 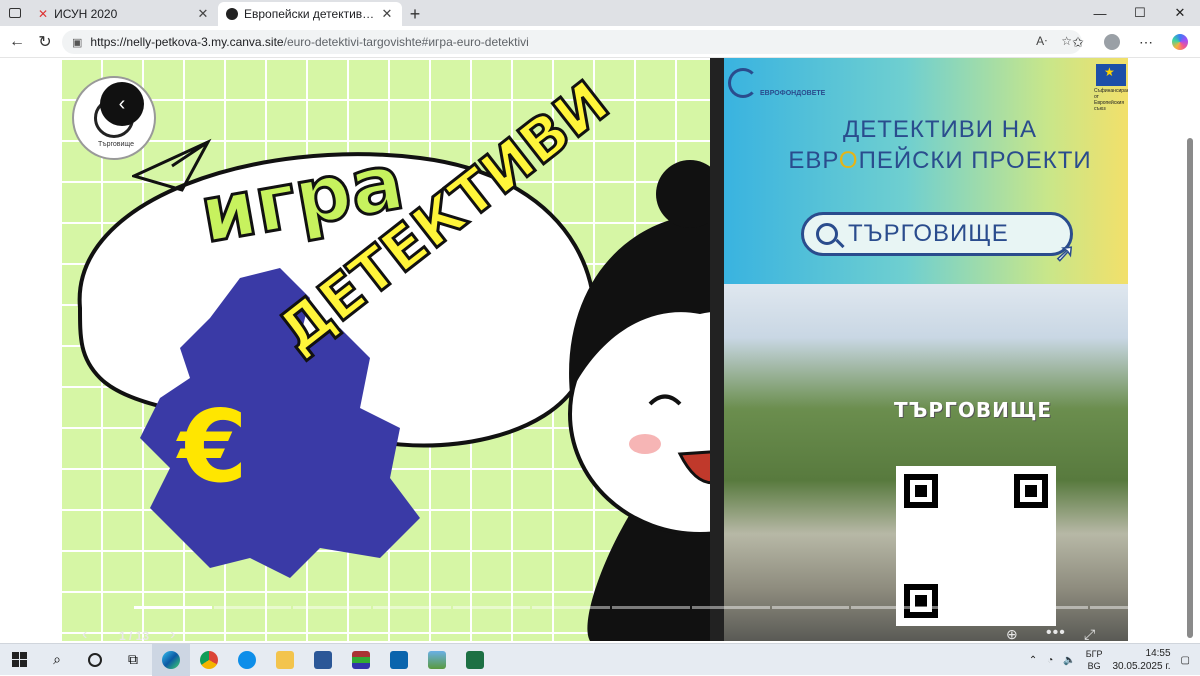 I want to click on more-options-icon: ⋯, so click(x=1146, y=42).